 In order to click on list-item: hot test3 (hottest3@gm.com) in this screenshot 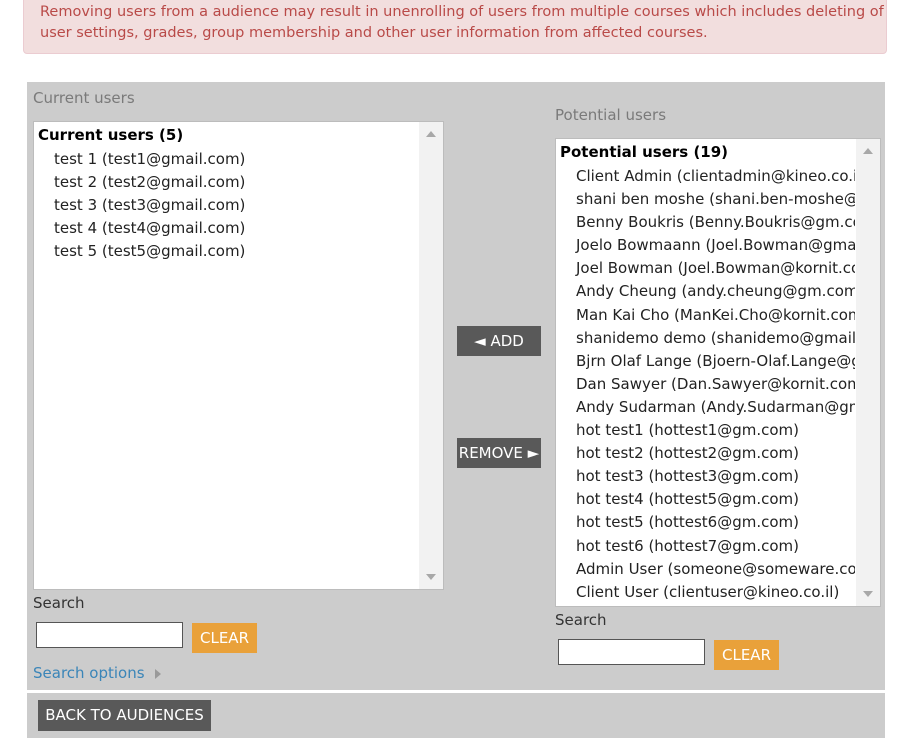, I will do `click(705, 476)`.